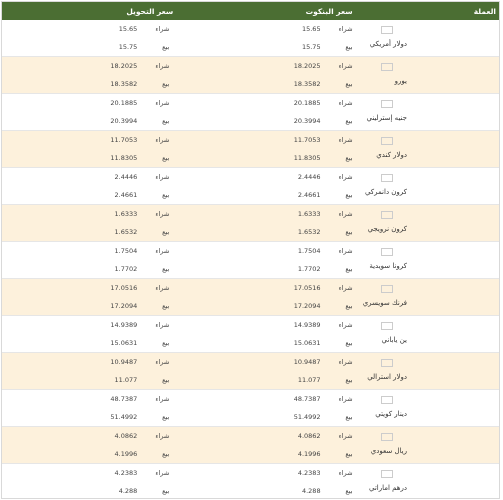 The height and width of the screenshot is (500, 503). Describe the element at coordinates (309, 473) in the screenshot. I see `bank-buy-value: 4.2383` at that location.